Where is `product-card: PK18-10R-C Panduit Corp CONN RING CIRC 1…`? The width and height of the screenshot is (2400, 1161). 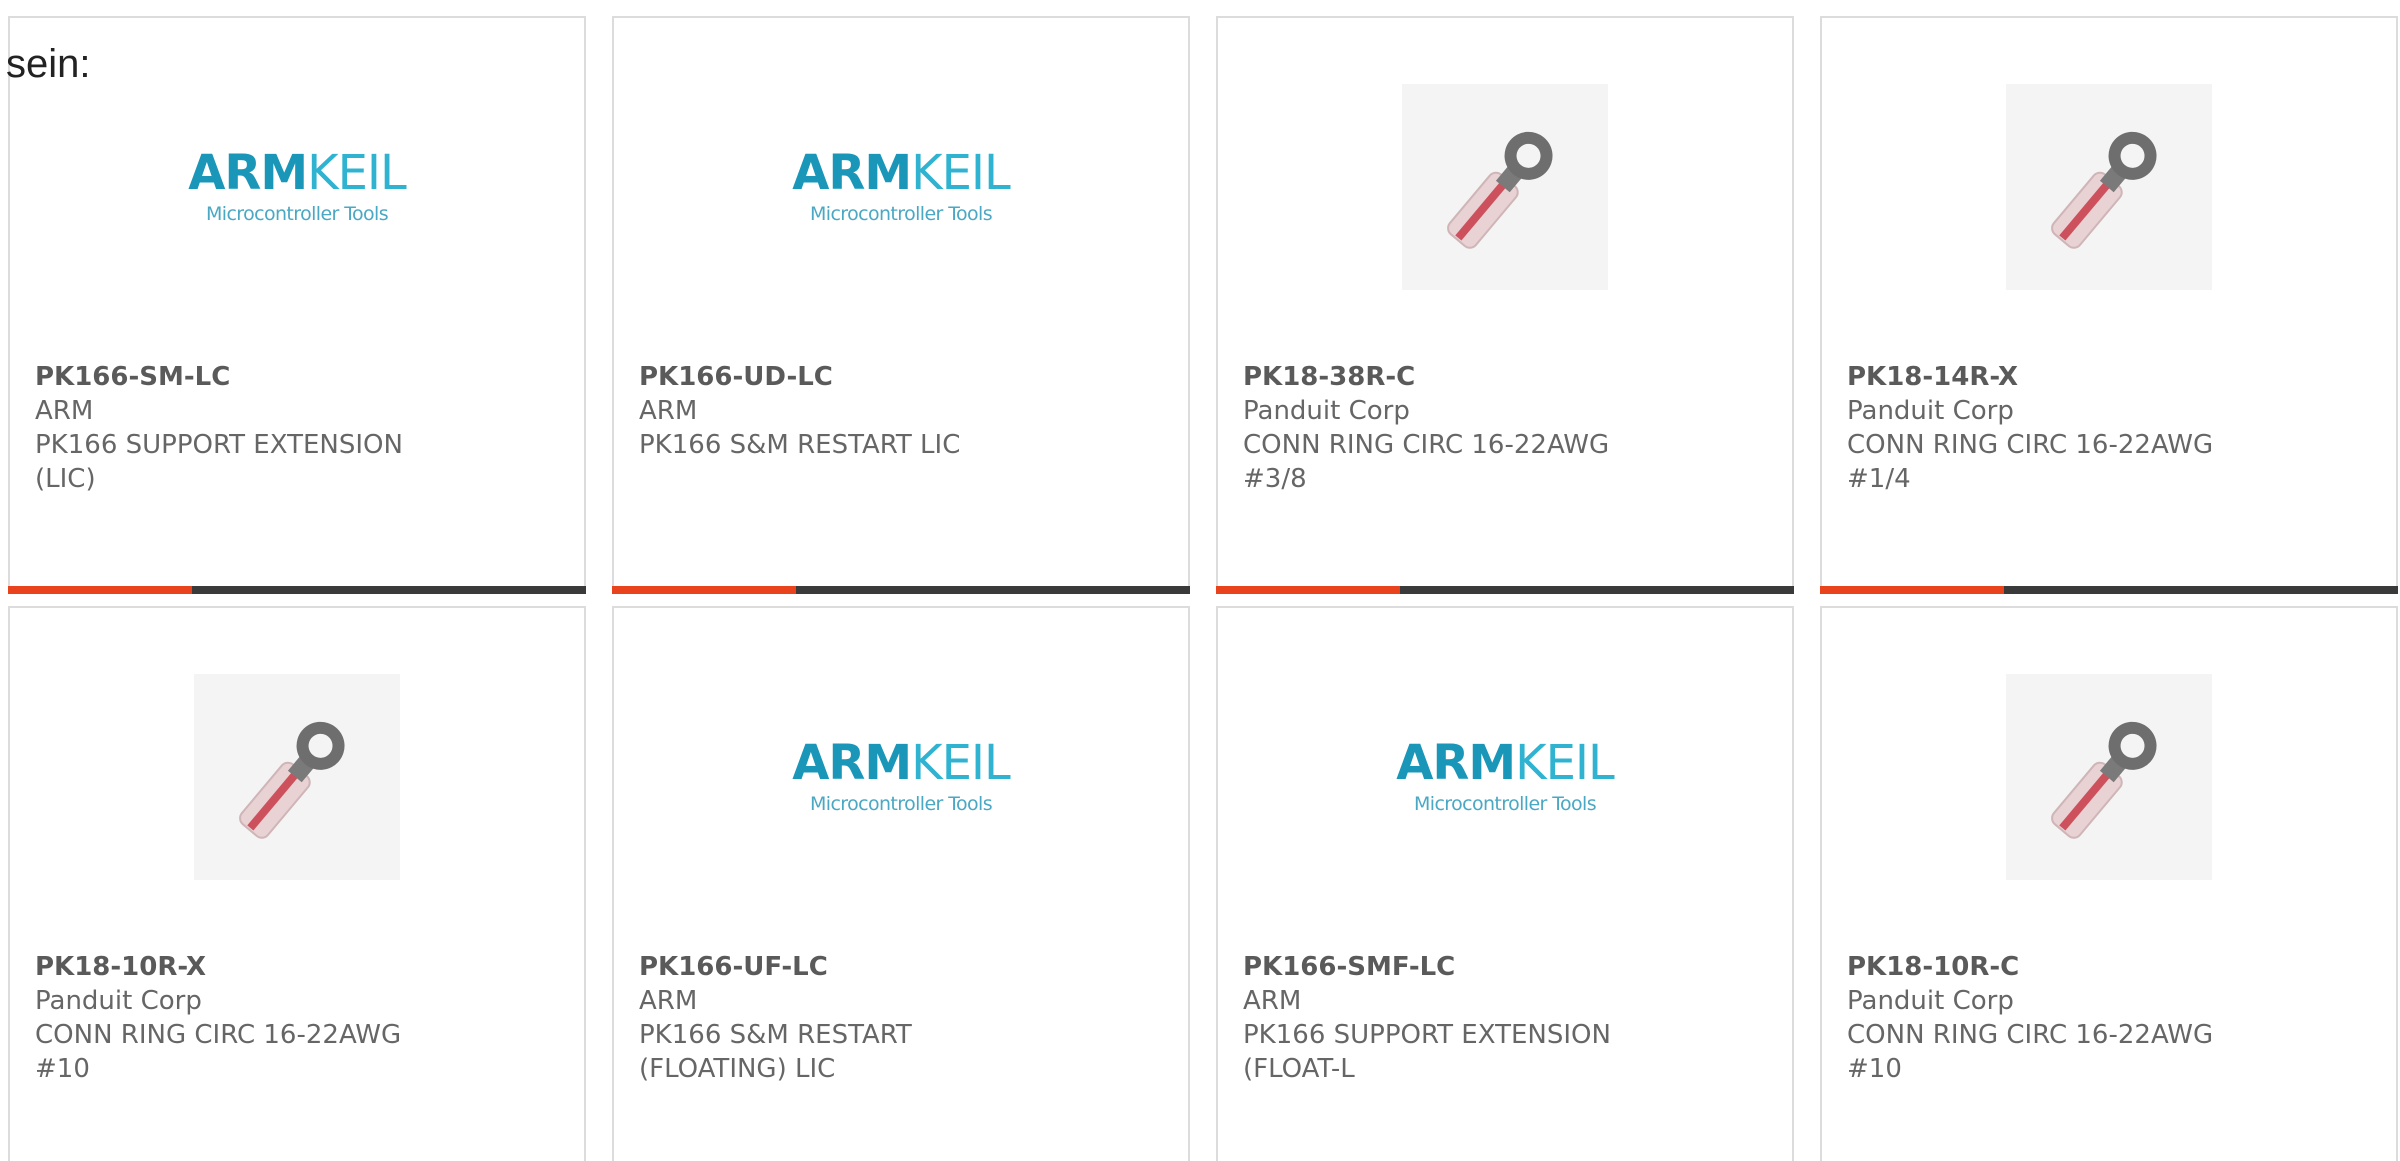 product-card: PK18-10R-C Panduit Corp CONN RING CIRC 1… is located at coordinates (2109, 883).